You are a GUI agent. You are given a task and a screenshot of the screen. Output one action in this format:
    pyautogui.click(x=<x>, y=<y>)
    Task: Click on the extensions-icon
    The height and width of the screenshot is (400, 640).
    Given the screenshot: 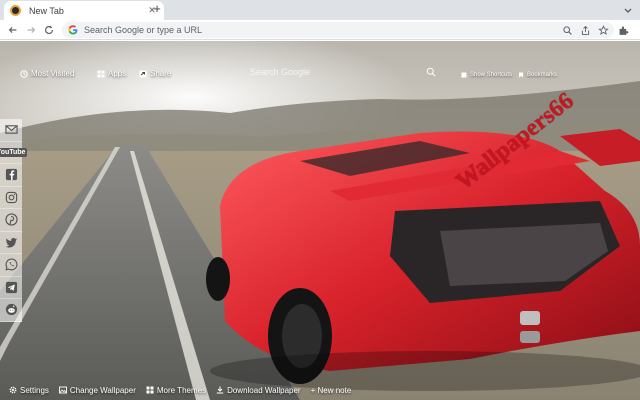 What is the action you would take?
    pyautogui.click(x=623, y=30)
    